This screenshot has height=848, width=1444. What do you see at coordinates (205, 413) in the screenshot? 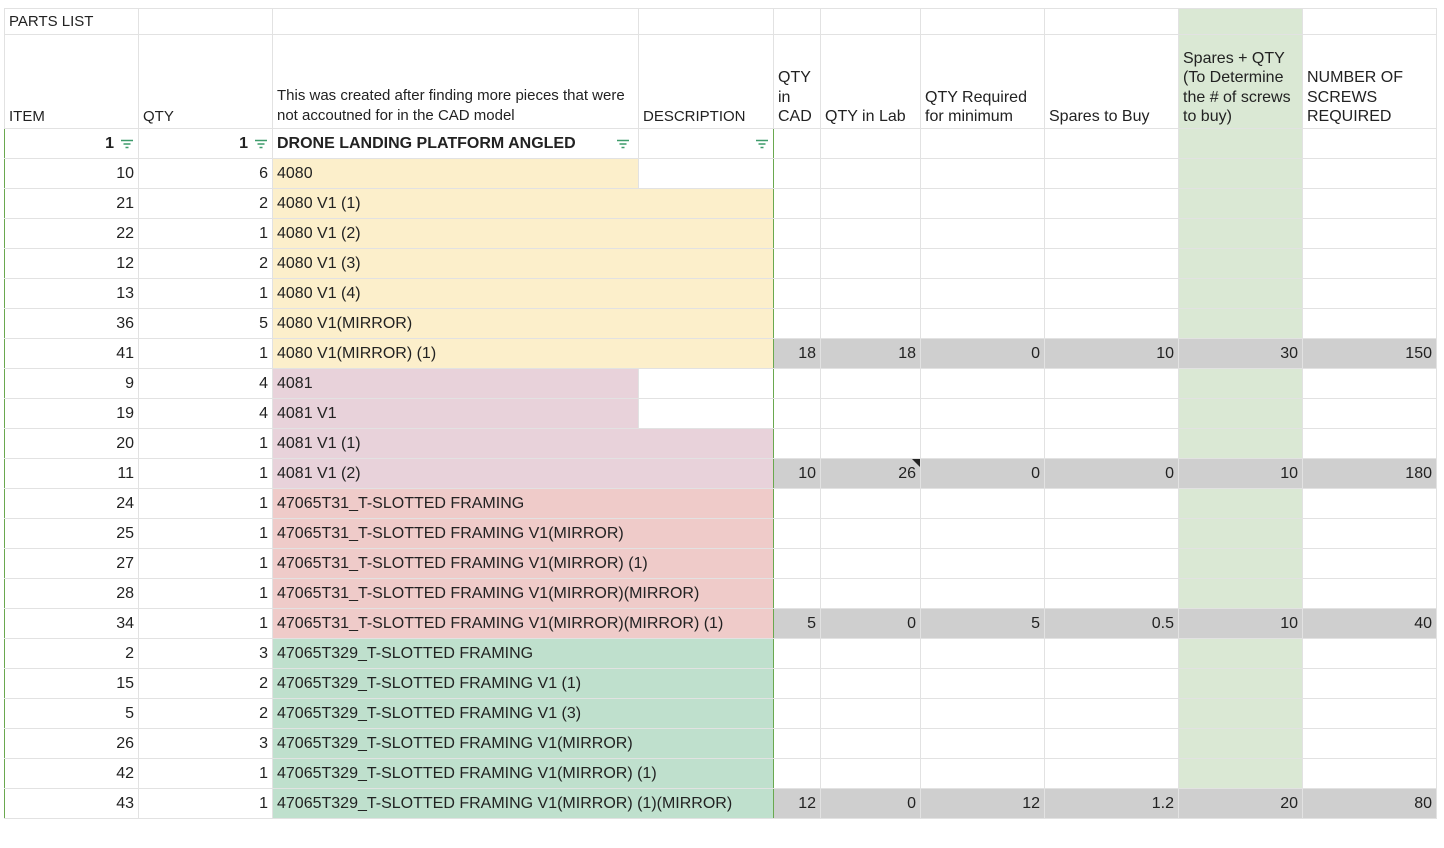
I see `qty-cell: 4` at bounding box center [205, 413].